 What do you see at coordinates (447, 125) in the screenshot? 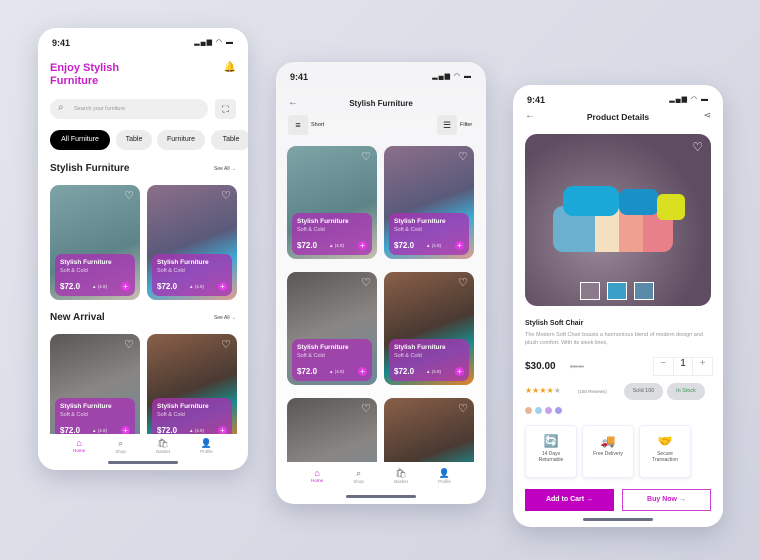
I see `filter-icon: ☰` at bounding box center [447, 125].